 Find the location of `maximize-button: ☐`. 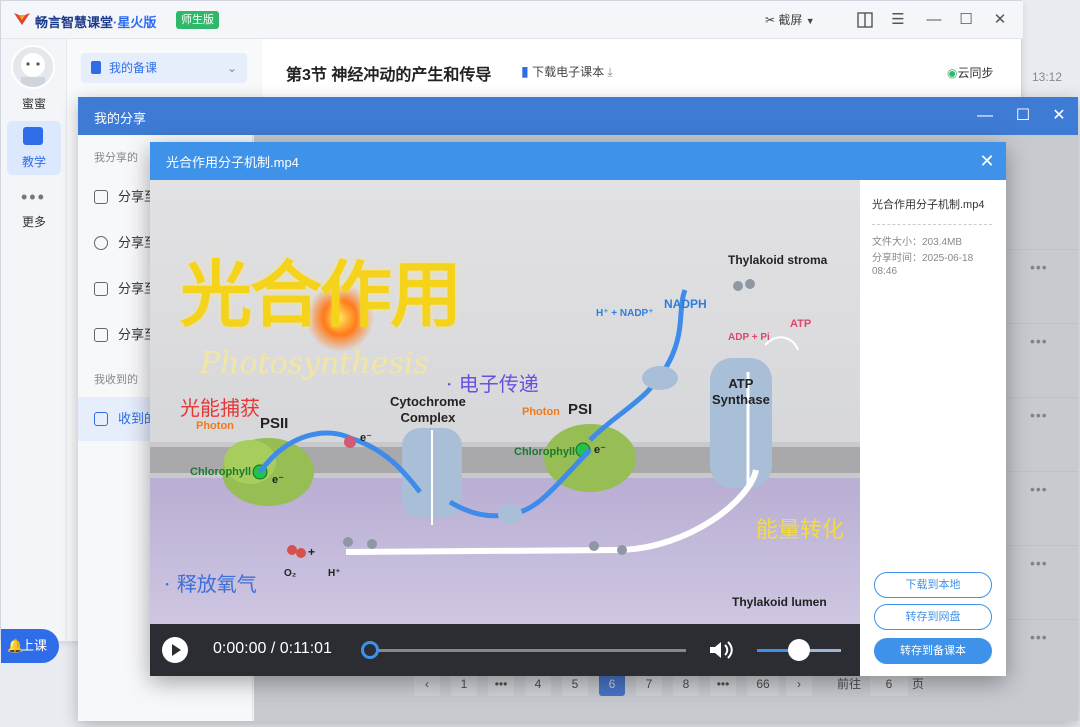

maximize-button: ☐ is located at coordinates (966, 20).